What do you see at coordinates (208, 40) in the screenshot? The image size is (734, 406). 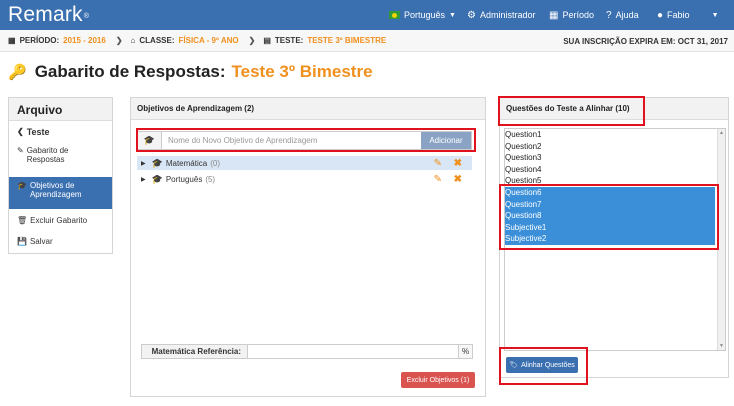 I see `class-crumb-value: FÍSICA - 9º ANO` at bounding box center [208, 40].